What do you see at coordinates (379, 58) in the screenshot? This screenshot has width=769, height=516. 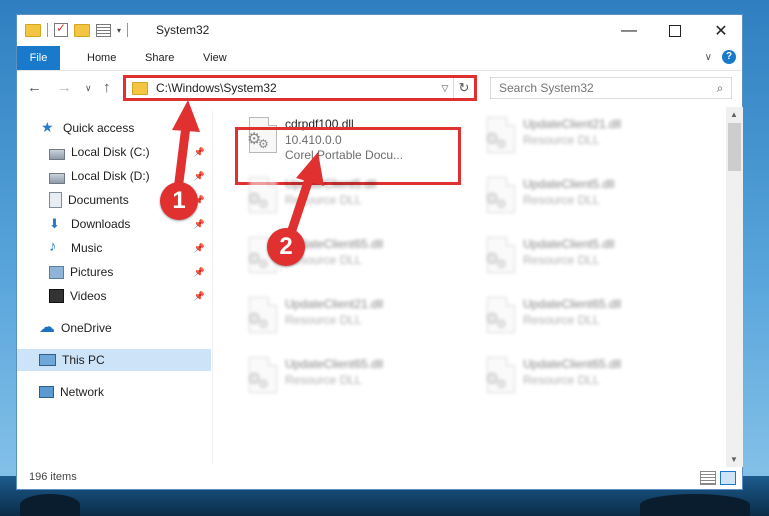 I see `ribbon-tabs: File Home Share View ∨ ?` at bounding box center [379, 58].